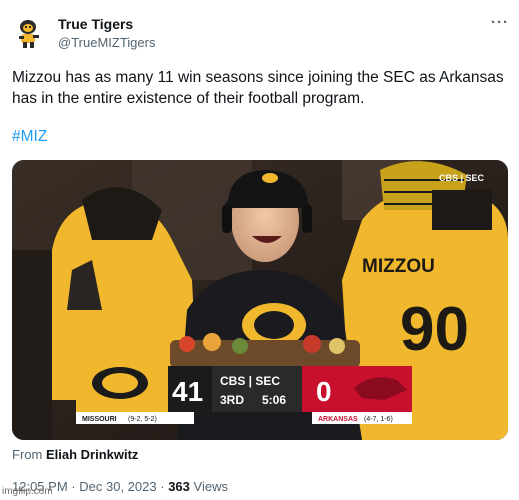 This screenshot has height=500, width=519. Describe the element at coordinates (434, 329) in the screenshot. I see `jersey-number: 90` at that location.